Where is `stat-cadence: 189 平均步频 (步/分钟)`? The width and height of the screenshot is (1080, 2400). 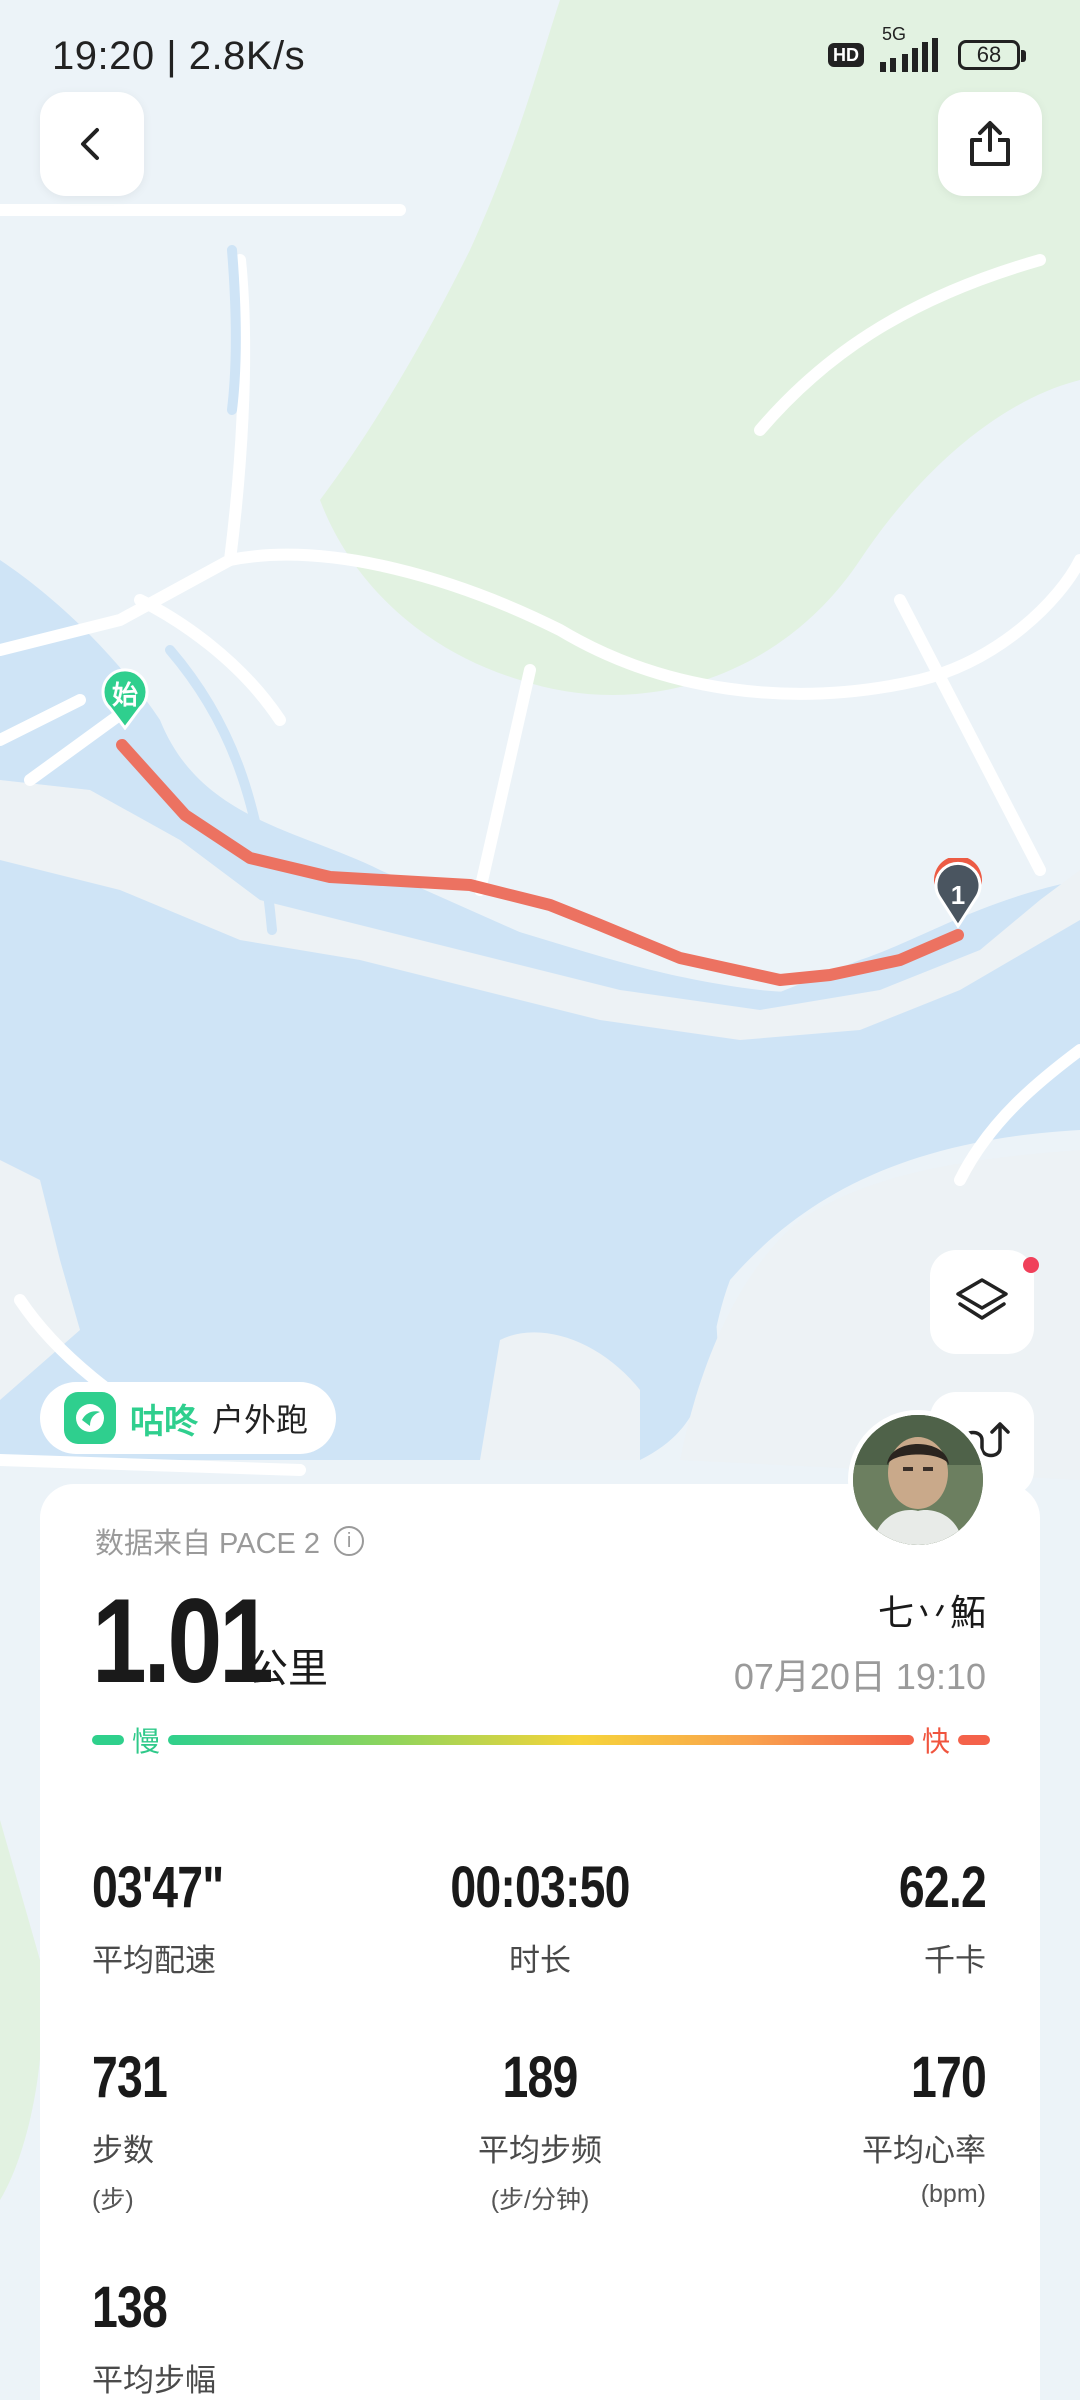
stat-cadence: 189 平均步频 (步/分钟) is located at coordinates (540, 2130).